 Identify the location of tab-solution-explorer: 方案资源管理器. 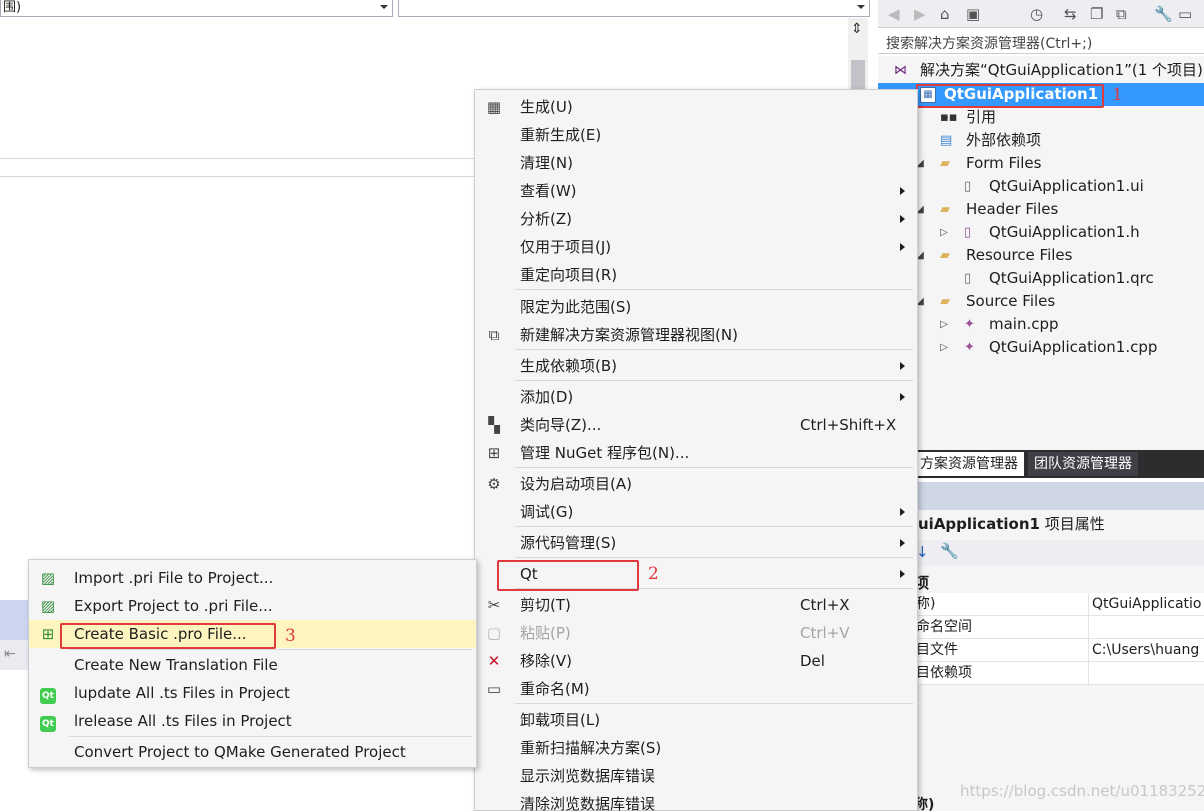
(969, 464).